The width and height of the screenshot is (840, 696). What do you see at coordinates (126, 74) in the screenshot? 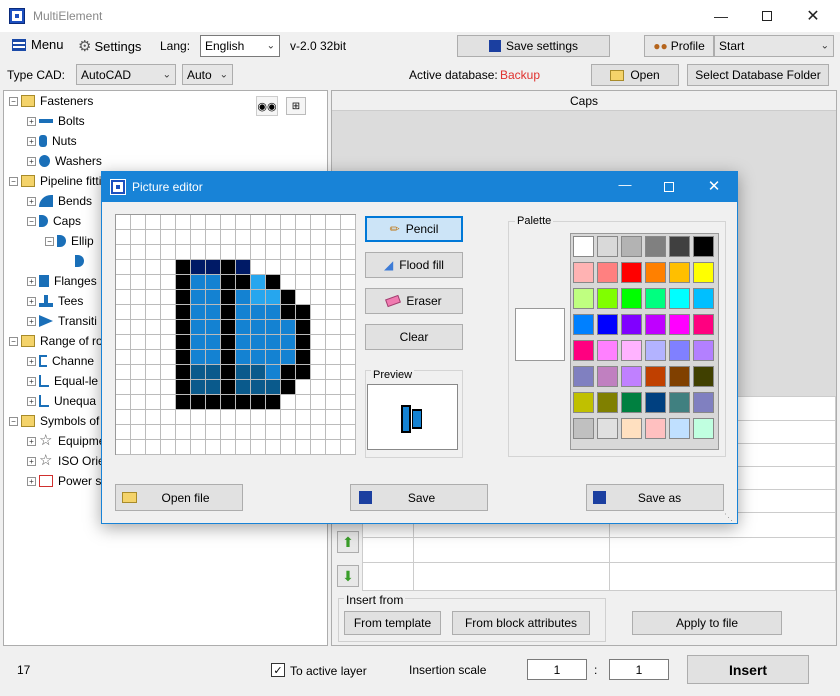
I see `cad-select: AutoCAD ⌄` at bounding box center [126, 74].